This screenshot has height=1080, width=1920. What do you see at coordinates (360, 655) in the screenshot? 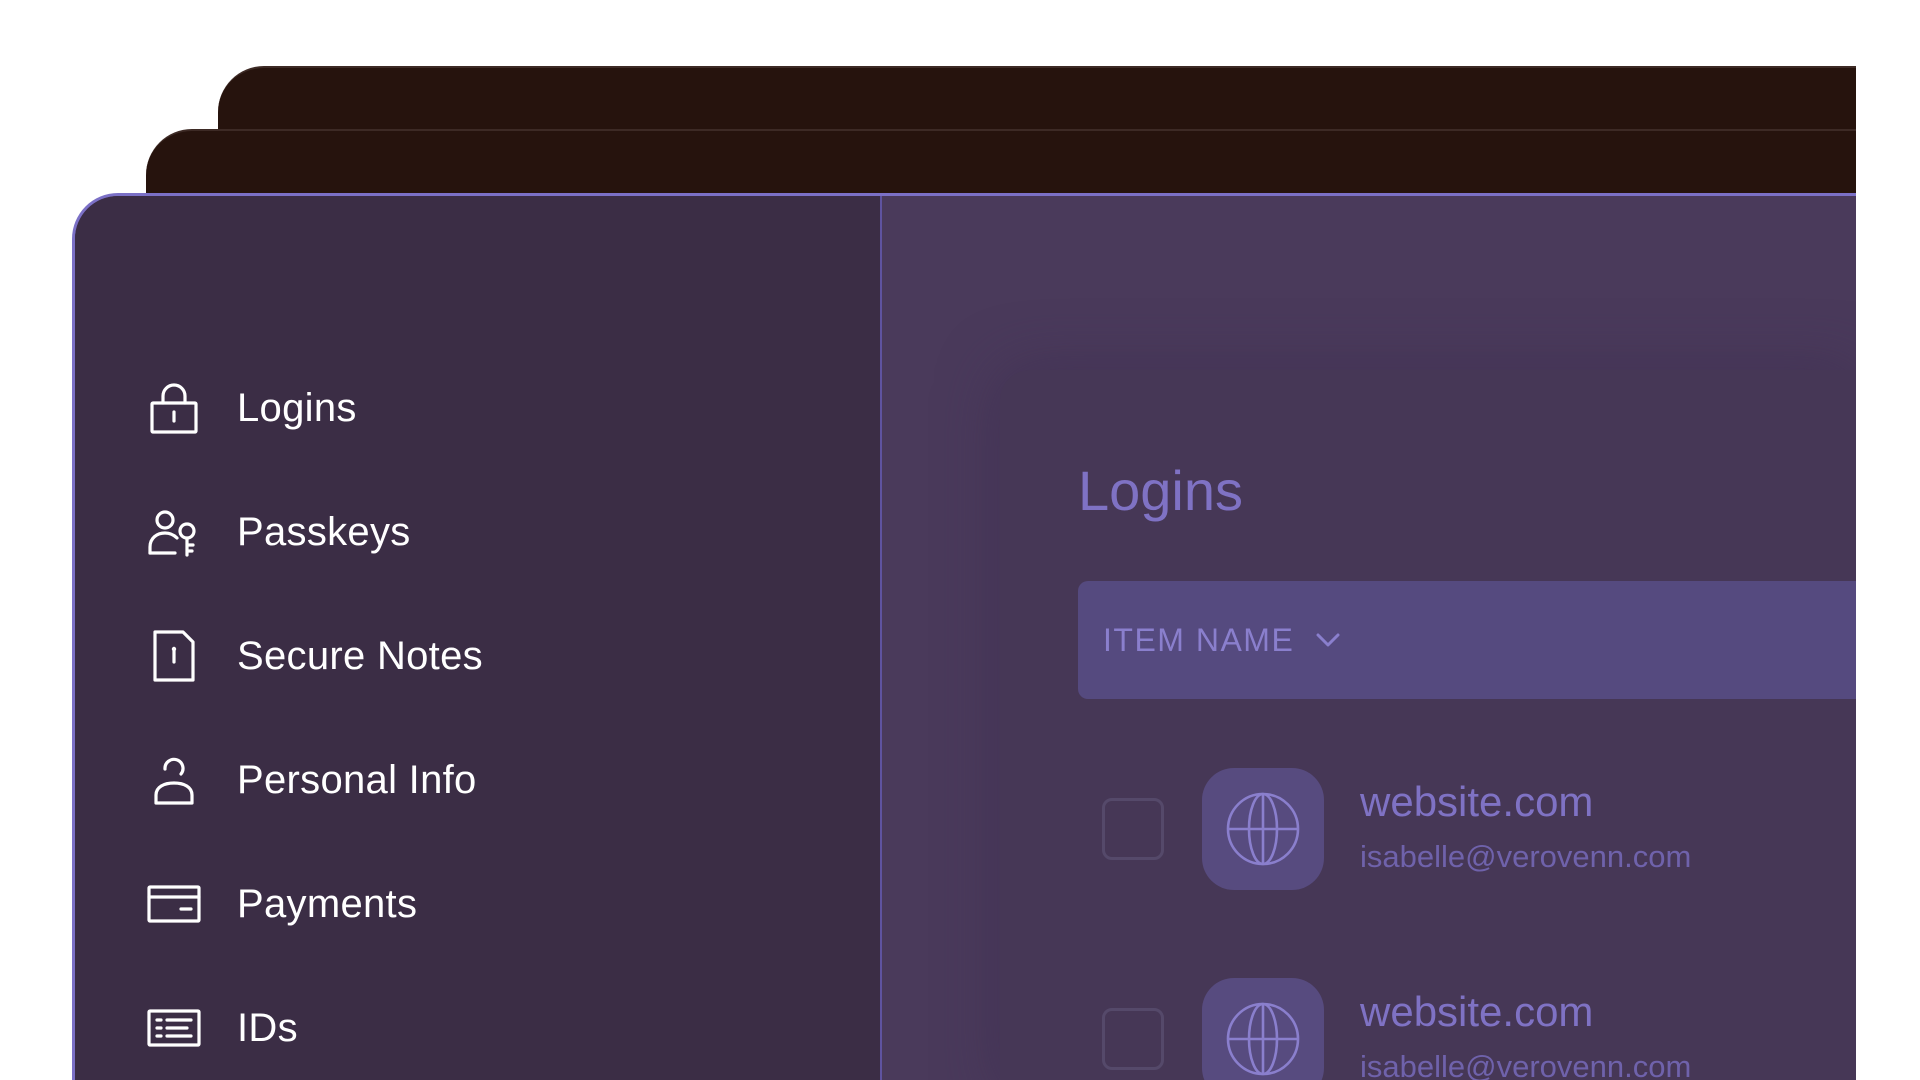
I see `sidebar-item-label: Secure Notes` at bounding box center [360, 655].